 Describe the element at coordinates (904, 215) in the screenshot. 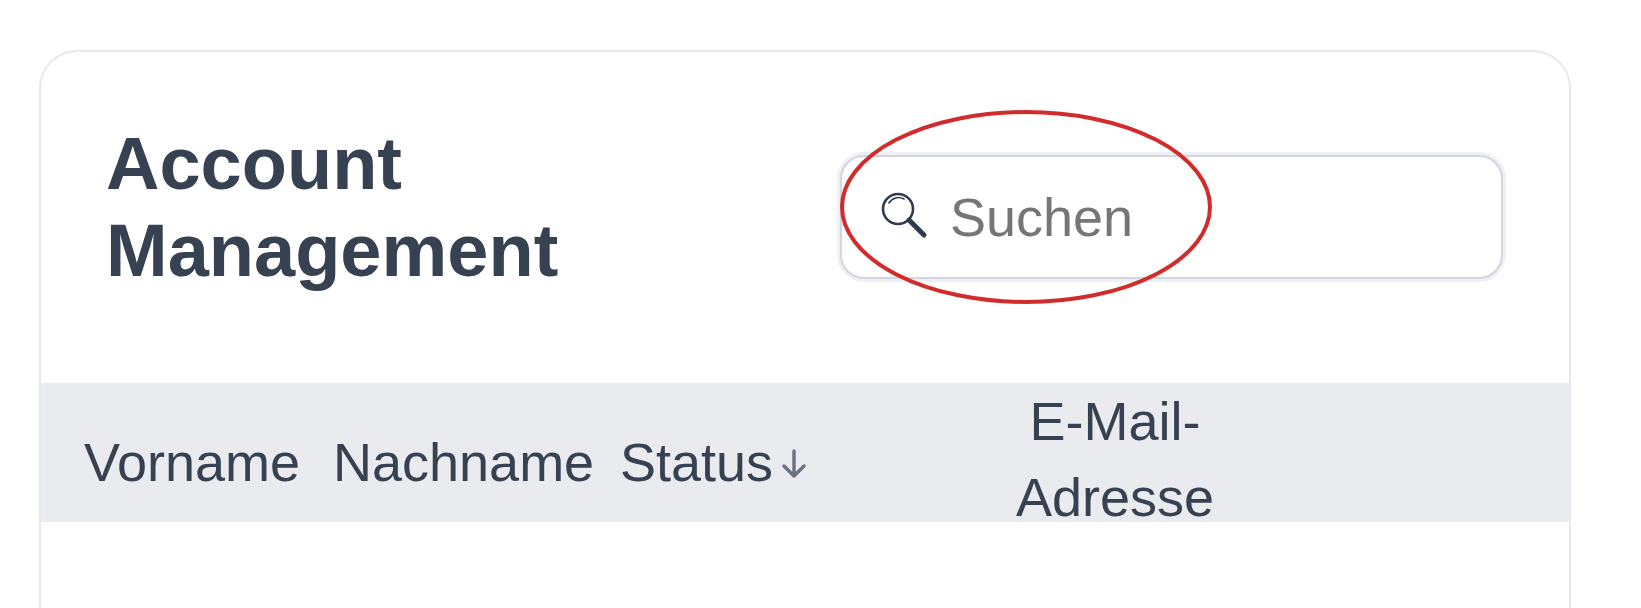

I see `search-icon` at that location.